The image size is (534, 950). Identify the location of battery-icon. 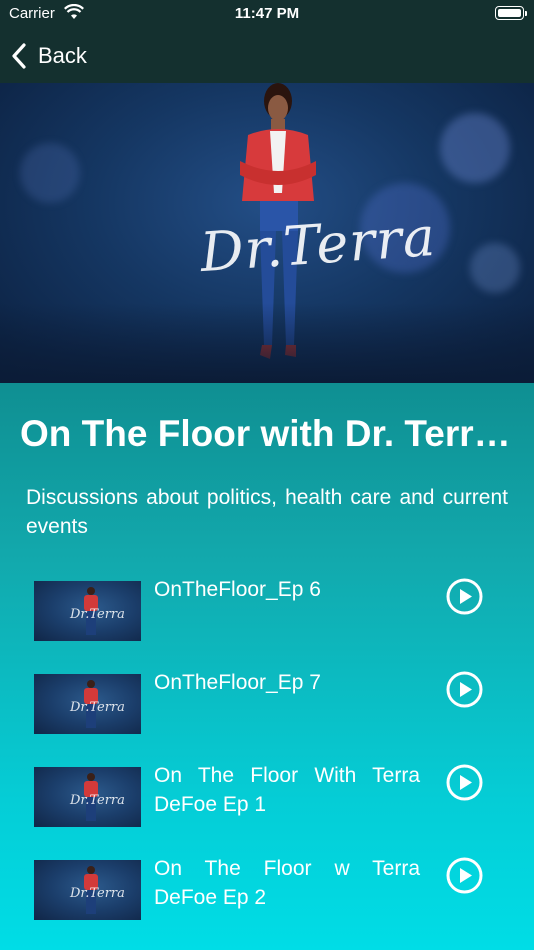
(511, 13).